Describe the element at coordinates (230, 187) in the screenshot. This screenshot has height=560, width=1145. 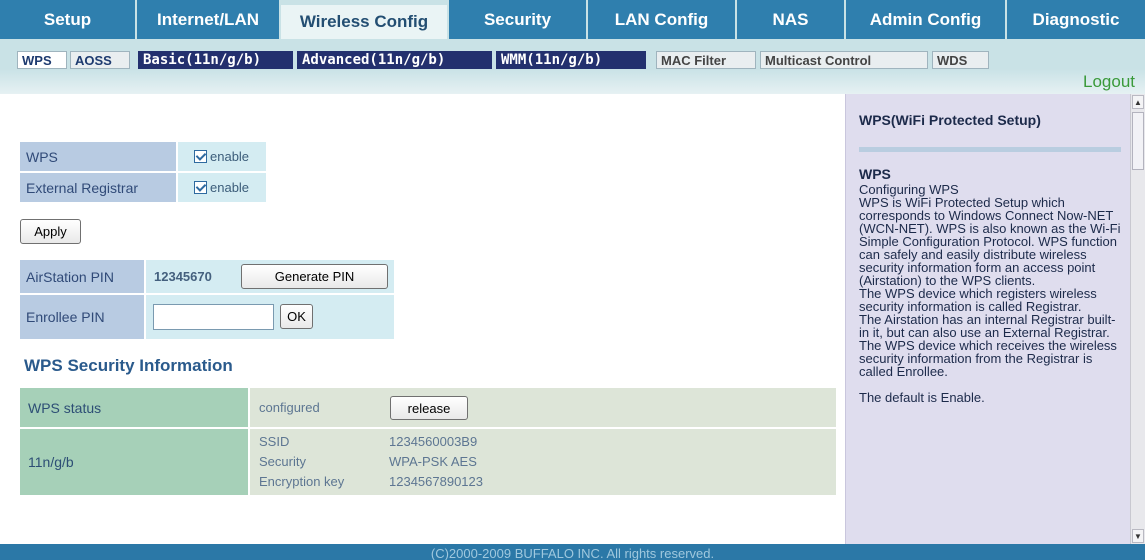
I see `external-registrar-enable-label: enable` at that location.